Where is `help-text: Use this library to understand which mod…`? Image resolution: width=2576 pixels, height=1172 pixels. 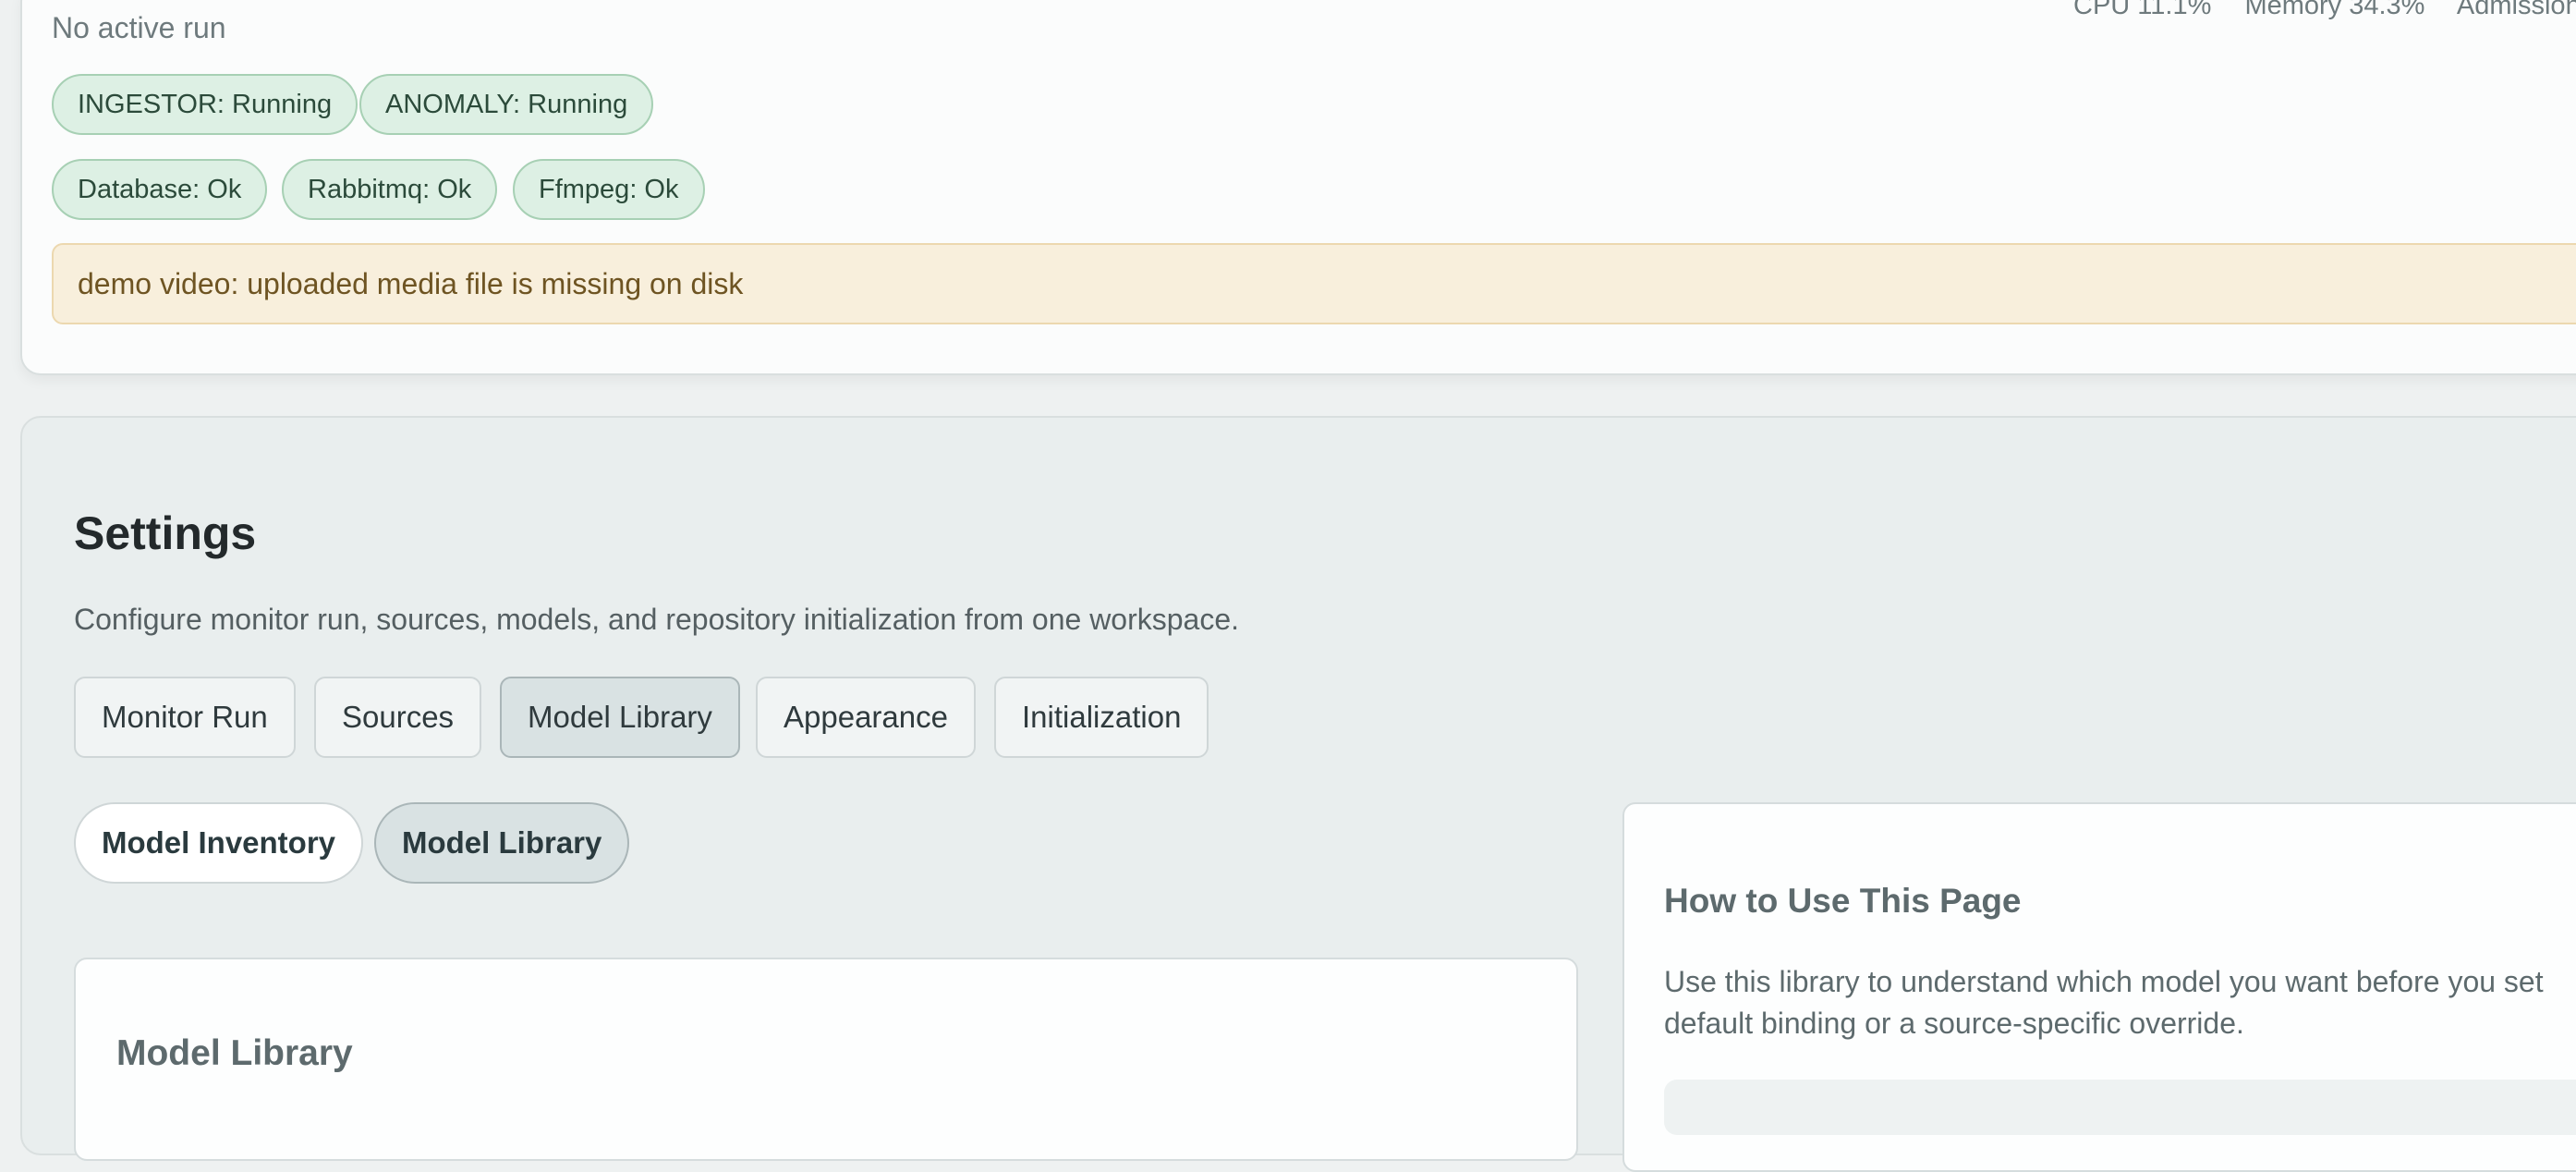 help-text: Use this library to understand which mod… is located at coordinates (2104, 1003).